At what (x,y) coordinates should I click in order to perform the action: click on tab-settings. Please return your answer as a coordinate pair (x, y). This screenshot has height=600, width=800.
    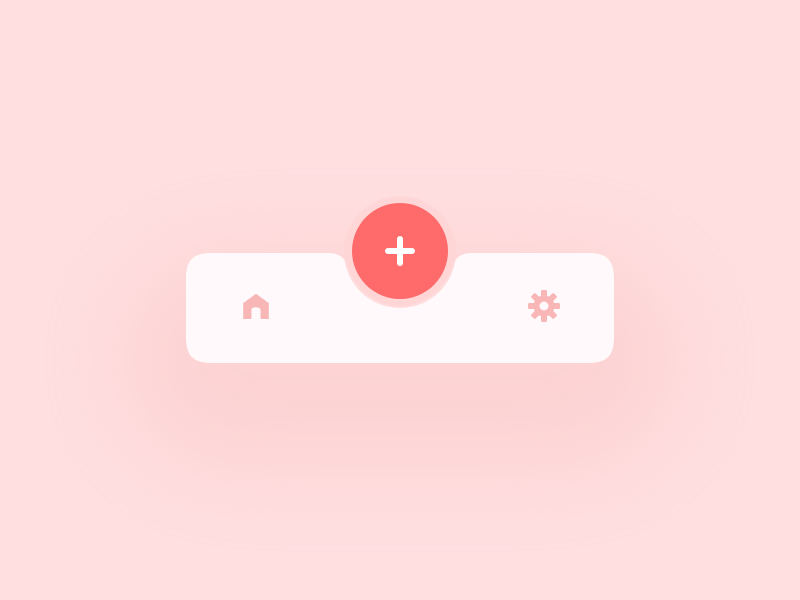
    Looking at the image, I should click on (544, 306).